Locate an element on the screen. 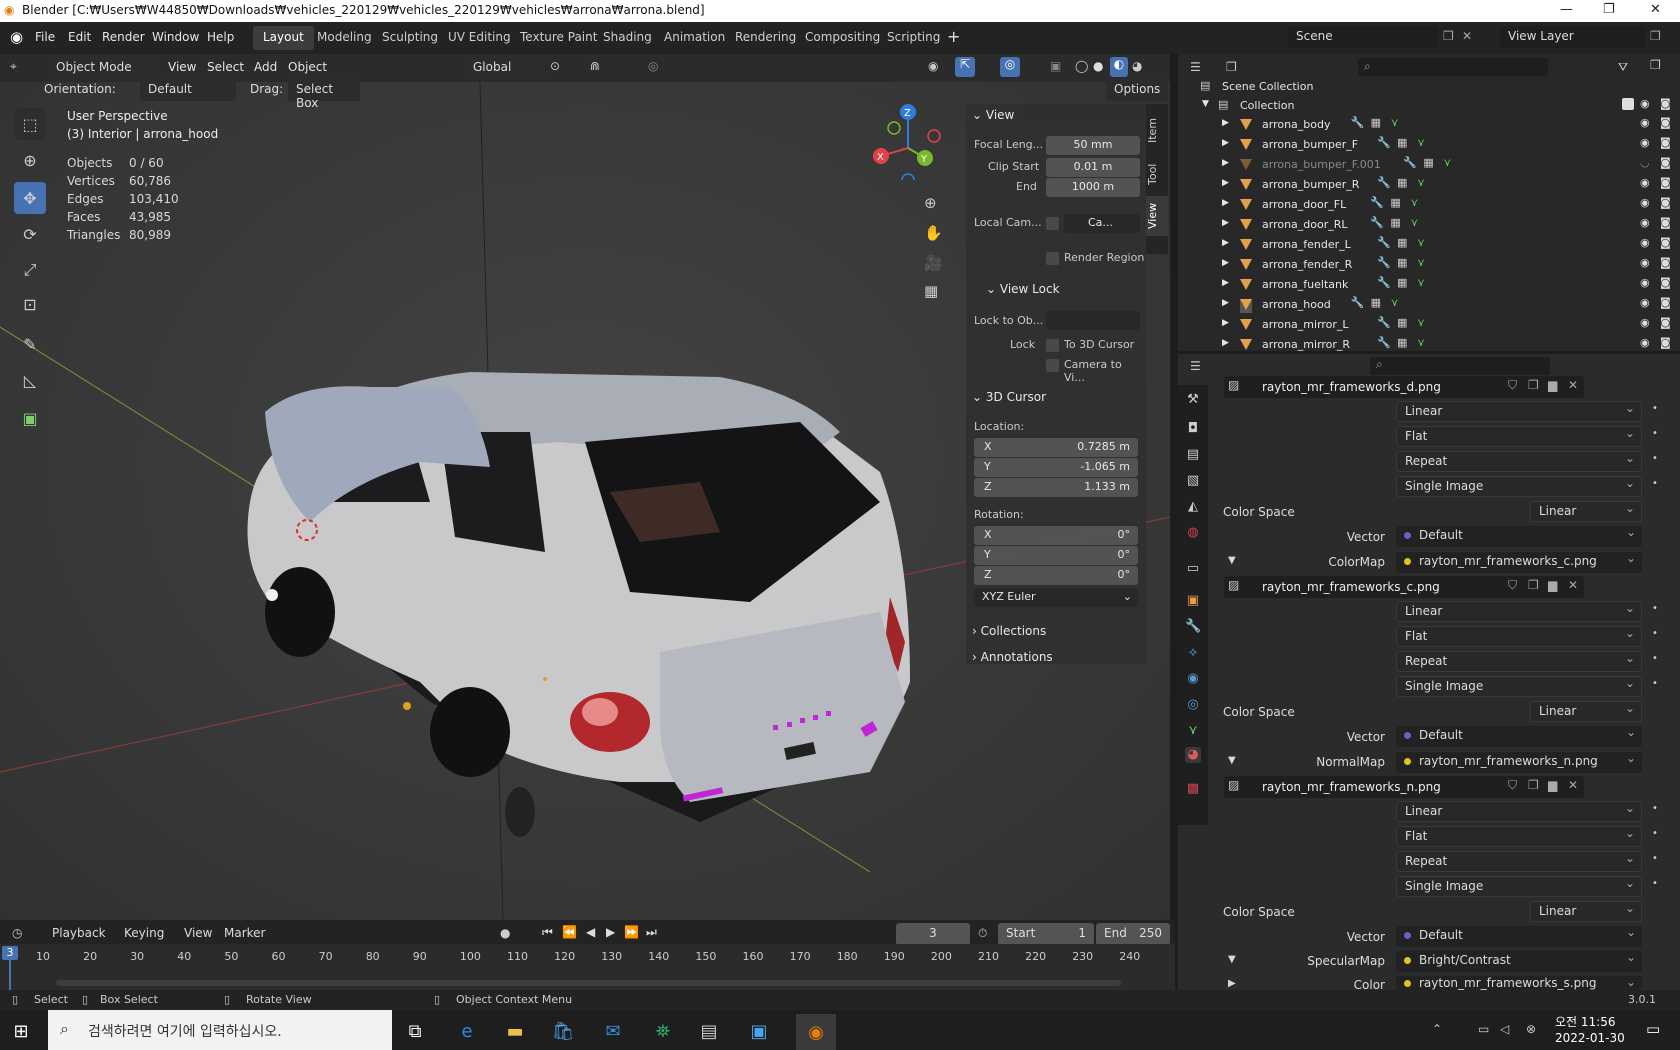  expand-arrow-icon: ▼ is located at coordinates (1232, 760).